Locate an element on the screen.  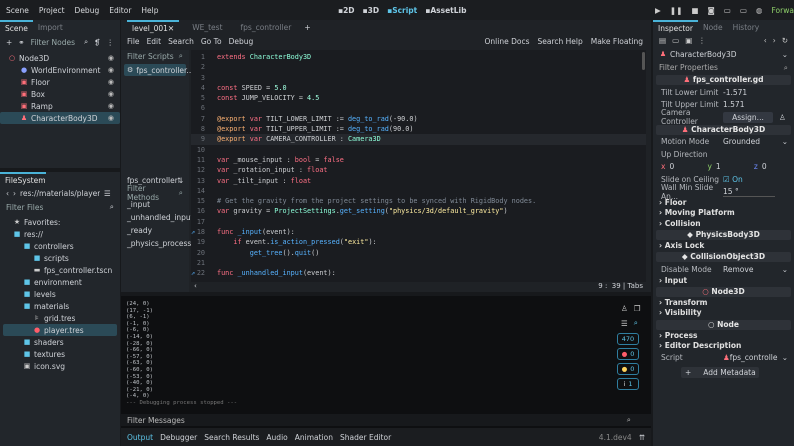
method-item: _physics_process is located at coordinates (159, 245).